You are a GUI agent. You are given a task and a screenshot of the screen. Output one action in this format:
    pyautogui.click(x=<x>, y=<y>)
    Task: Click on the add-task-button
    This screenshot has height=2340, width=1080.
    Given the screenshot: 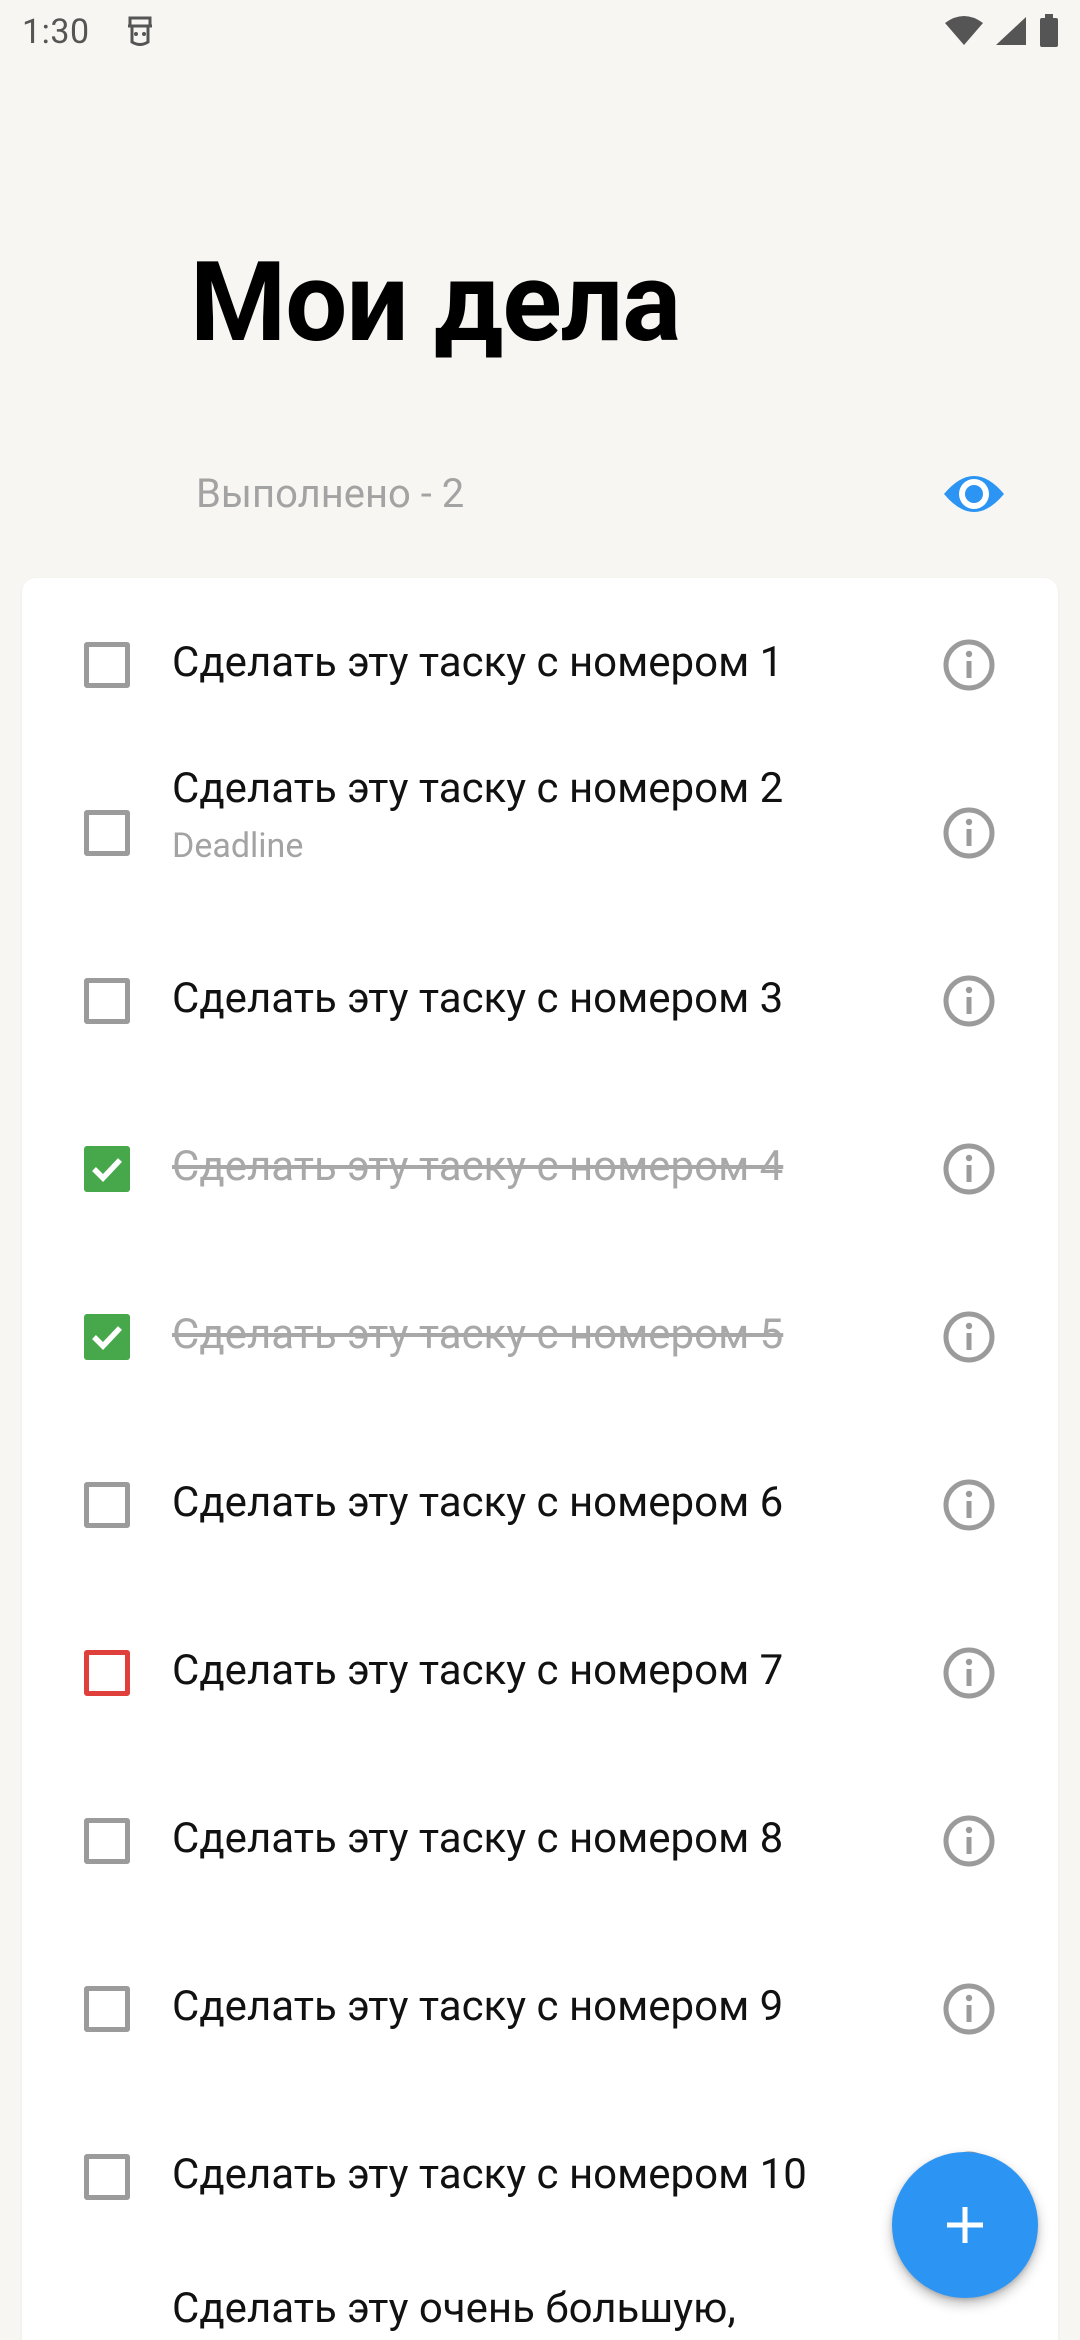 What is the action you would take?
    pyautogui.click(x=965, y=2225)
    